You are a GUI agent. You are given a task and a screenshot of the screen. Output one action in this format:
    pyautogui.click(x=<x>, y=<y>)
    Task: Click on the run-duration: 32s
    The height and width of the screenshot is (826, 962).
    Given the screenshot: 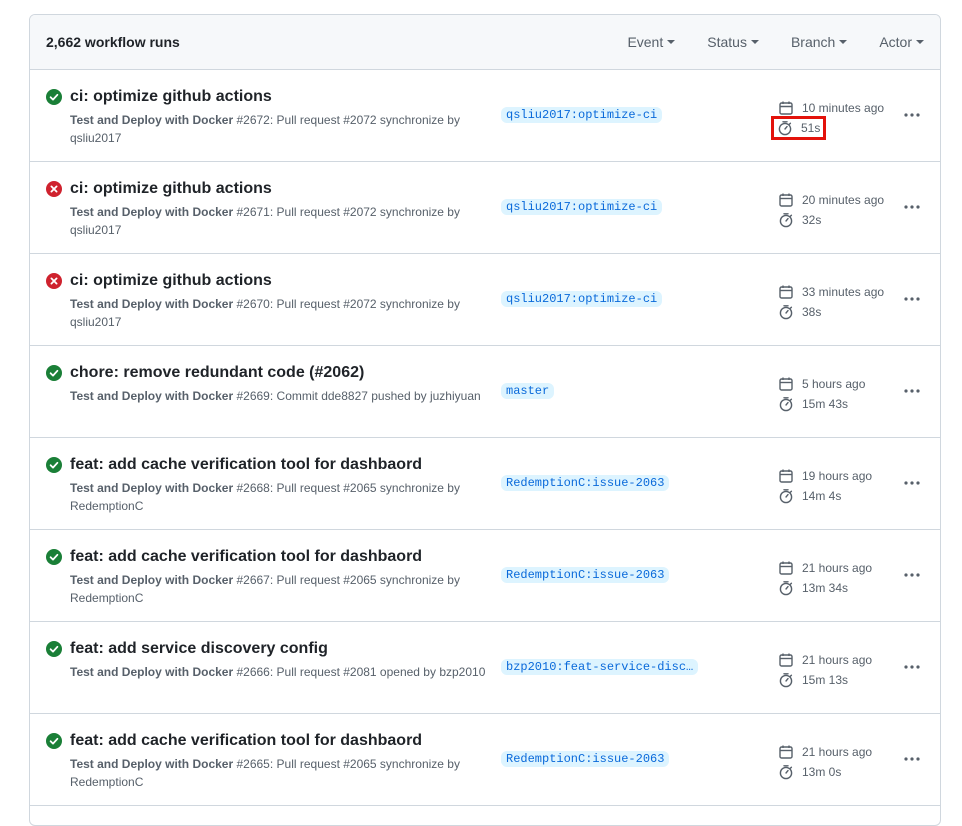 What is the action you would take?
    pyautogui.click(x=812, y=220)
    